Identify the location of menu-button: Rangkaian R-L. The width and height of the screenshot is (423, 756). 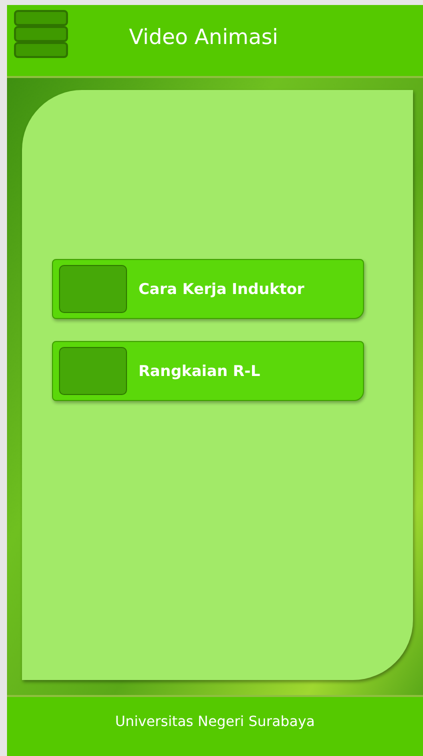
(208, 371).